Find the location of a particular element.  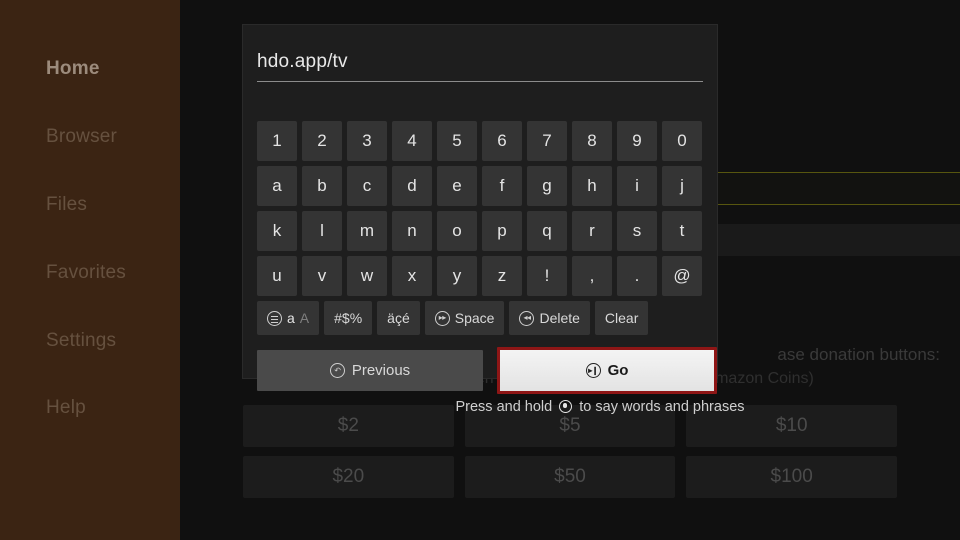

key-r: r is located at coordinates (592, 231).